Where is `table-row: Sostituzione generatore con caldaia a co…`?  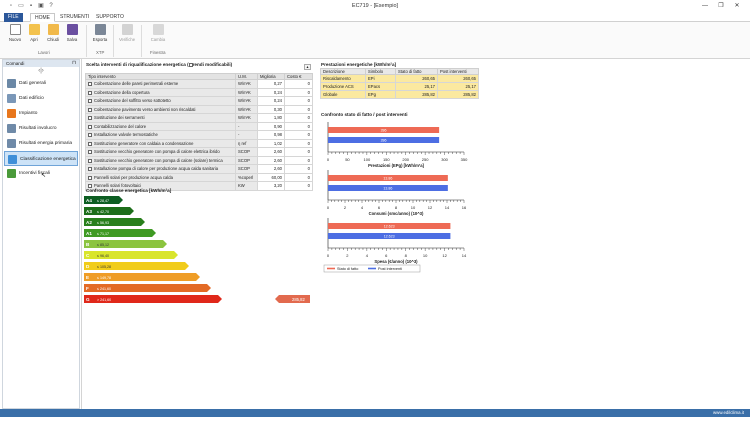 table-row: Sostituzione generatore con caldaia a co… is located at coordinates (199, 143).